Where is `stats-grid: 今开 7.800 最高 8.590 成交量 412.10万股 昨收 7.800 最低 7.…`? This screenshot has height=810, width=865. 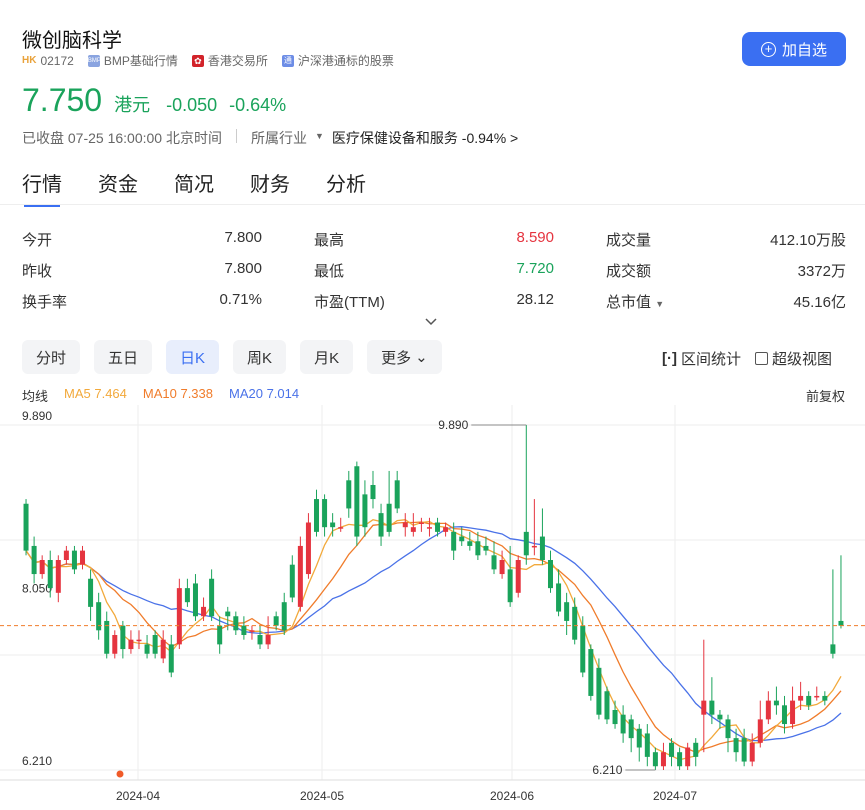
stats-grid: 今开 7.800 最高 8.590 成交量 412.10万股 昨收 7.800 最低 7.… is located at coordinates (434, 270).